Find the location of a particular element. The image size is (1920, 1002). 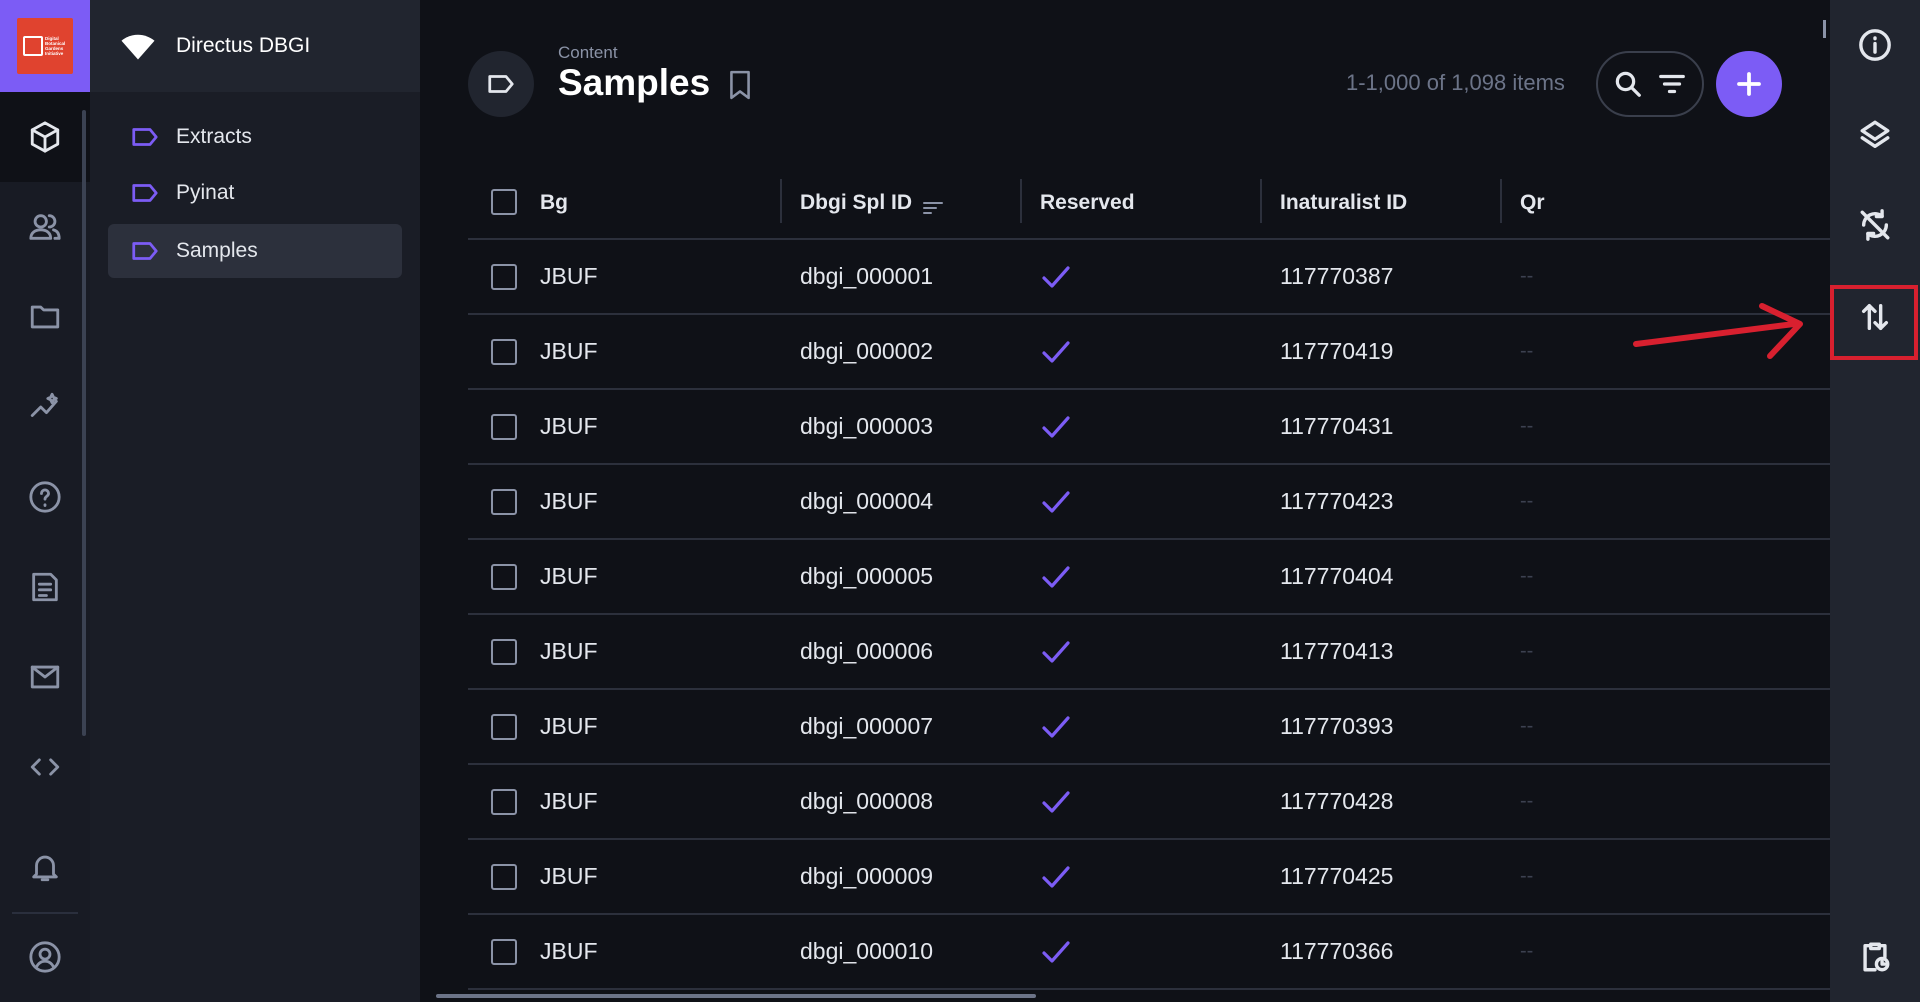

filter-icon is located at coordinates (1672, 84).